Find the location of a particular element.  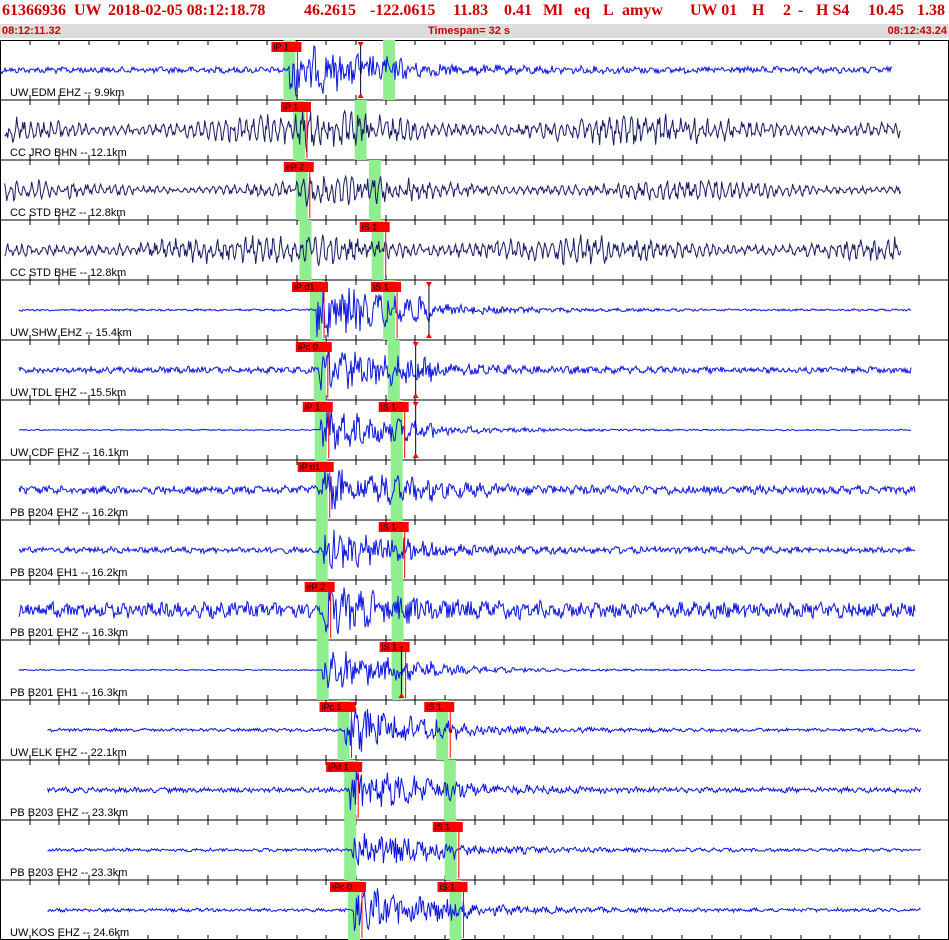

h-dash: - is located at coordinates (801, 10).